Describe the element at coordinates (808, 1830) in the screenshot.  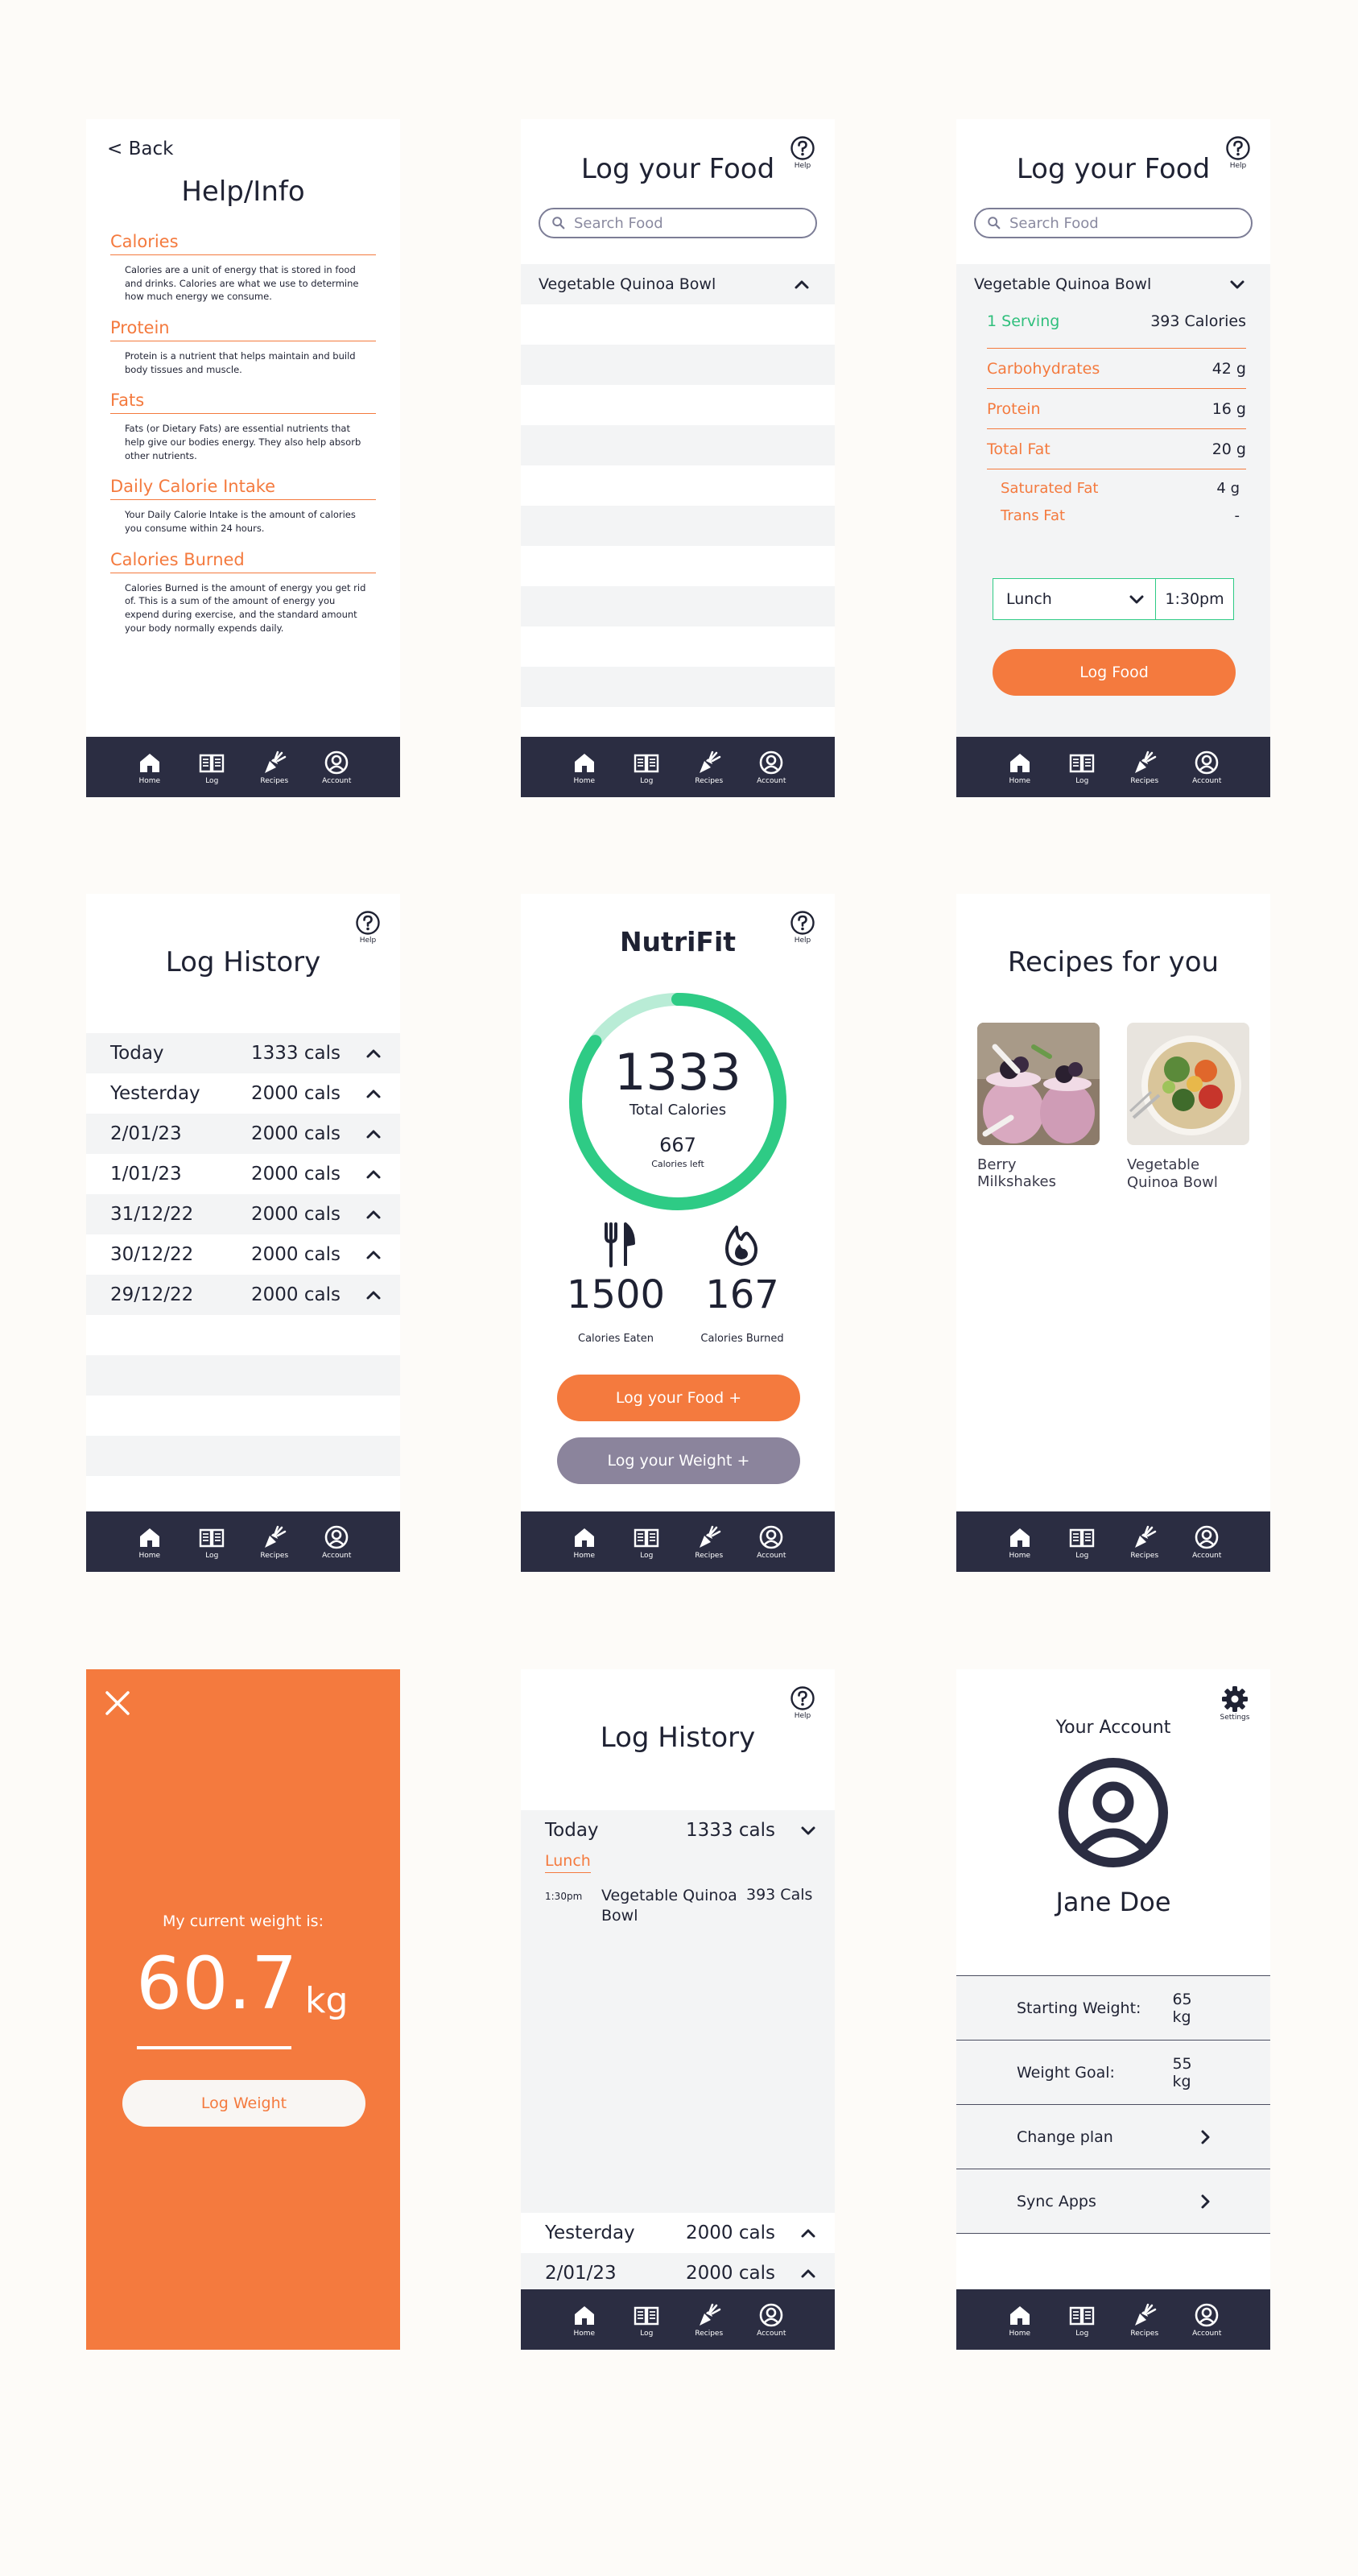
I see `chevron-down-icon` at that location.